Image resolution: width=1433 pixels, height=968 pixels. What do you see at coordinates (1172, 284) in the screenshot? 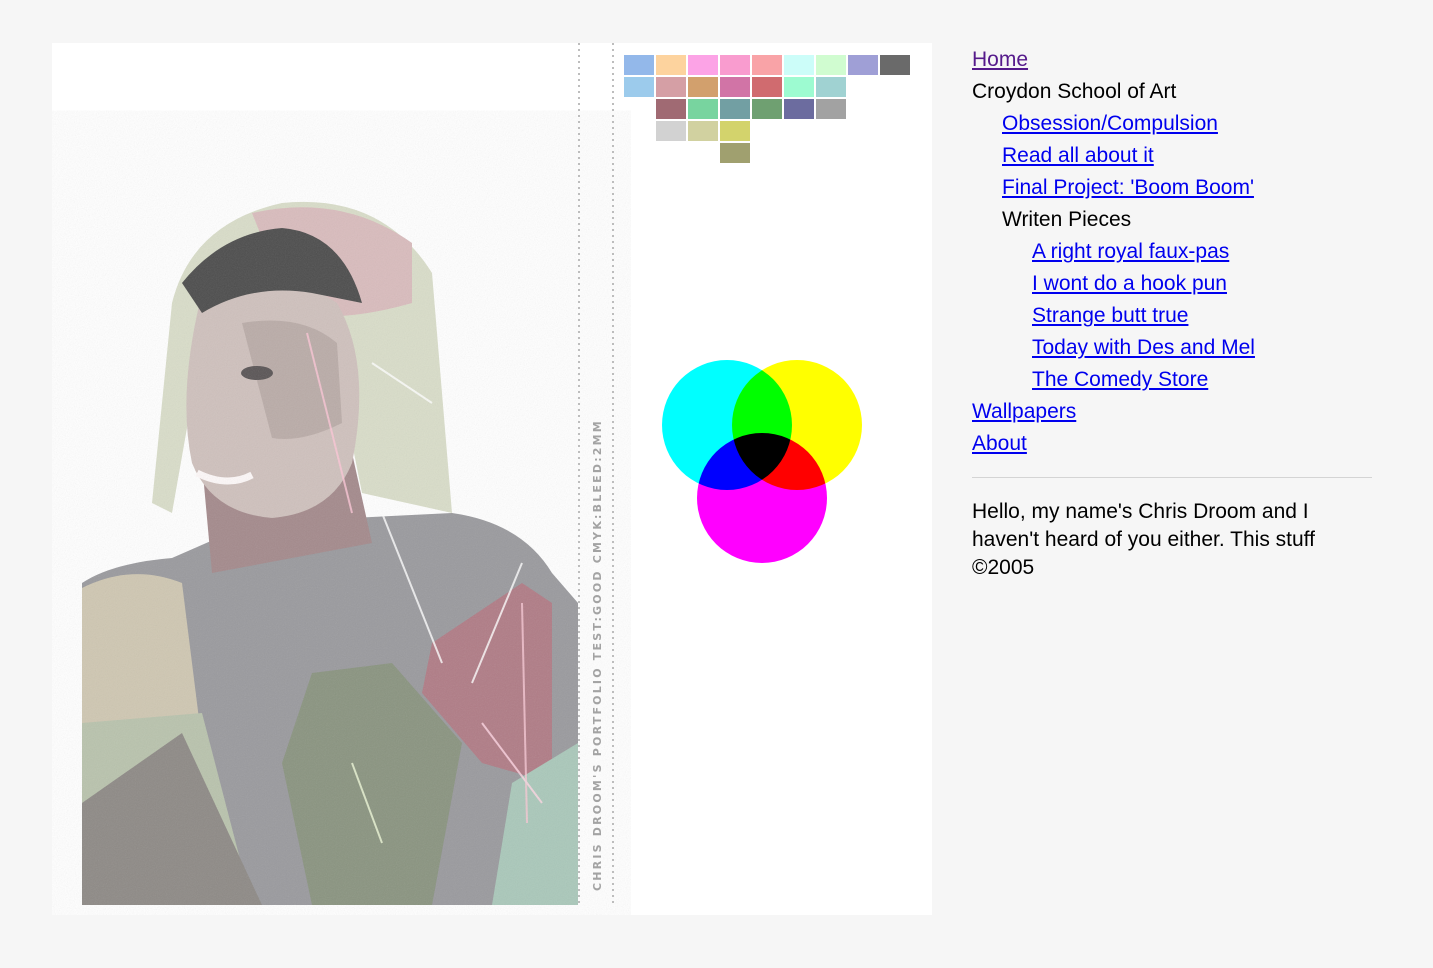
I see `nav-link-hook-pun: I wont do a hook pun` at bounding box center [1172, 284].